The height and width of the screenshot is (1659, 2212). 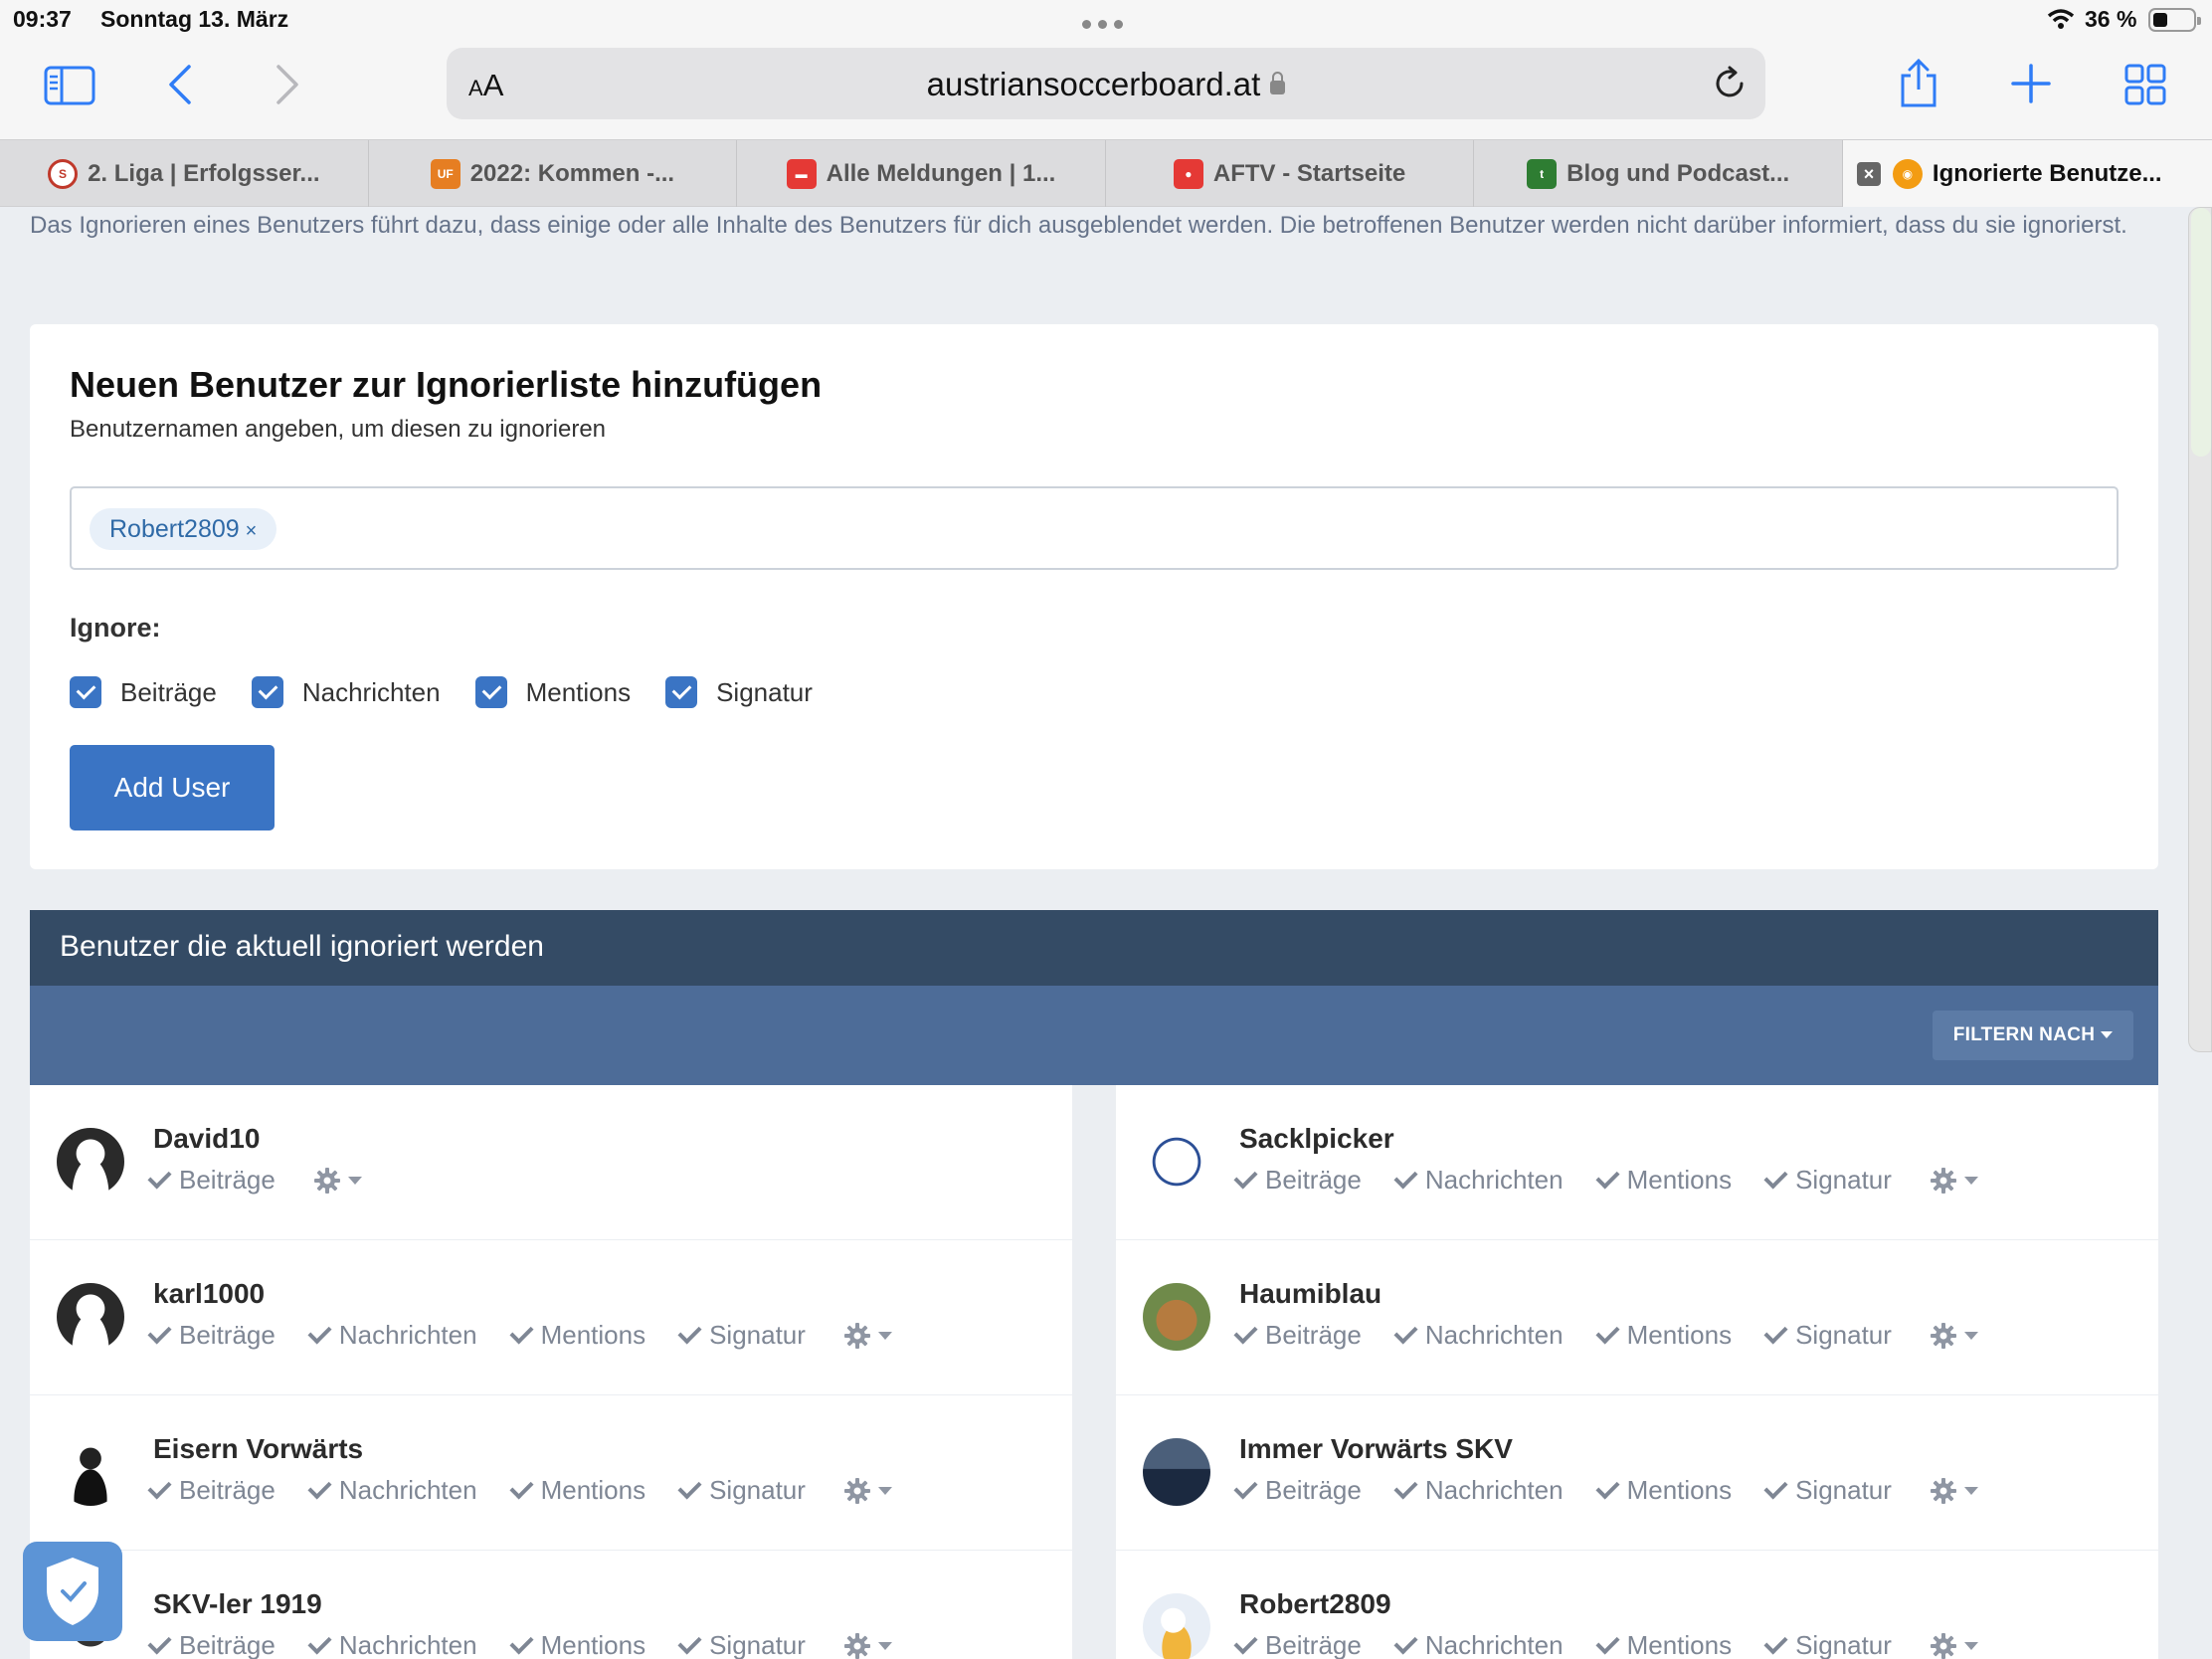 What do you see at coordinates (2061, 19) in the screenshot?
I see `wifi-icon` at bounding box center [2061, 19].